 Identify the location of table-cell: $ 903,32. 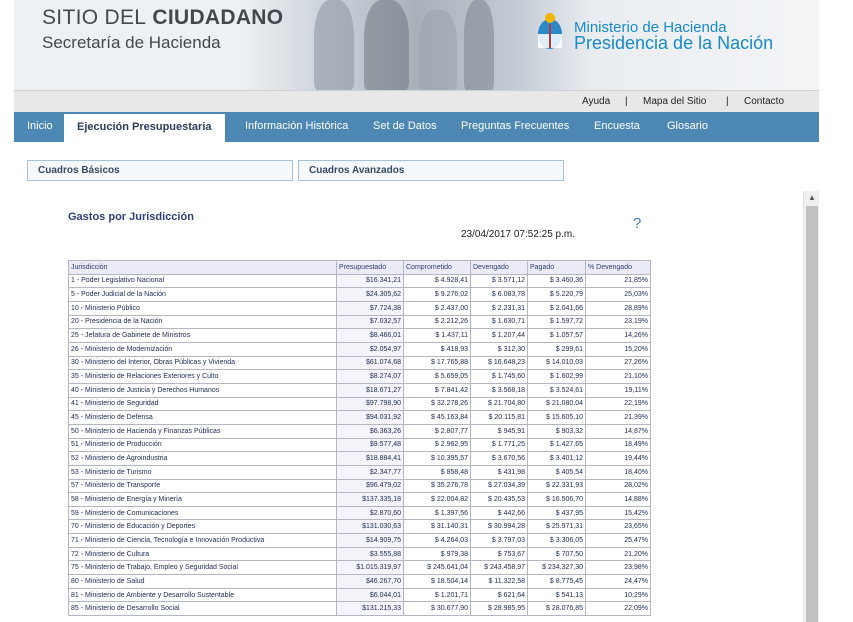
(556, 431).